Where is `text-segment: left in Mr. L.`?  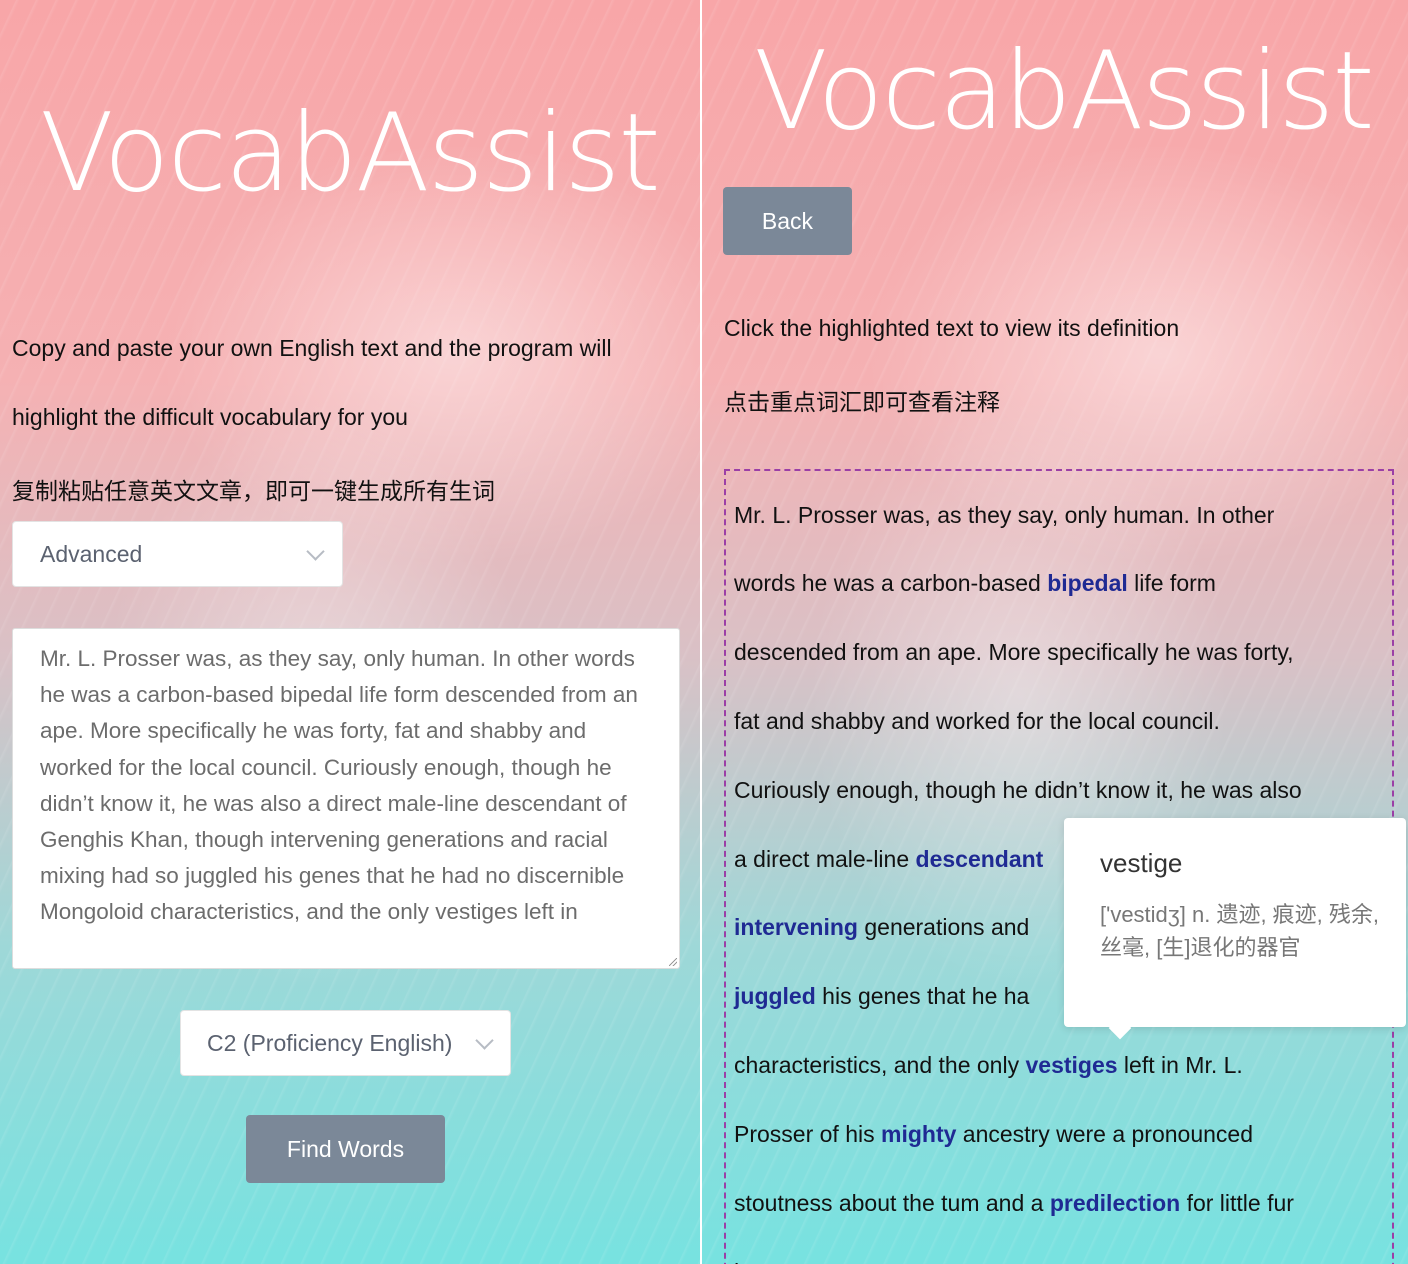
text-segment: left in Mr. L. is located at coordinates (1180, 1065).